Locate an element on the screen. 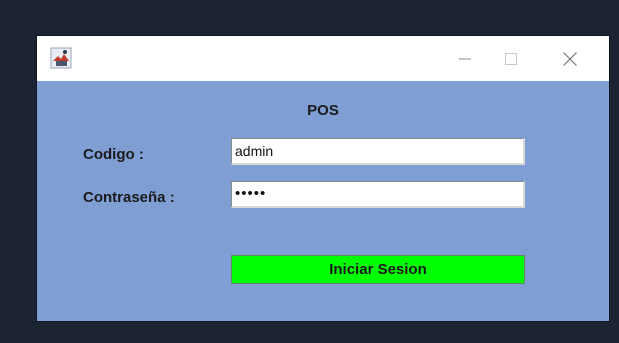  password-field: ••••• is located at coordinates (378, 194).